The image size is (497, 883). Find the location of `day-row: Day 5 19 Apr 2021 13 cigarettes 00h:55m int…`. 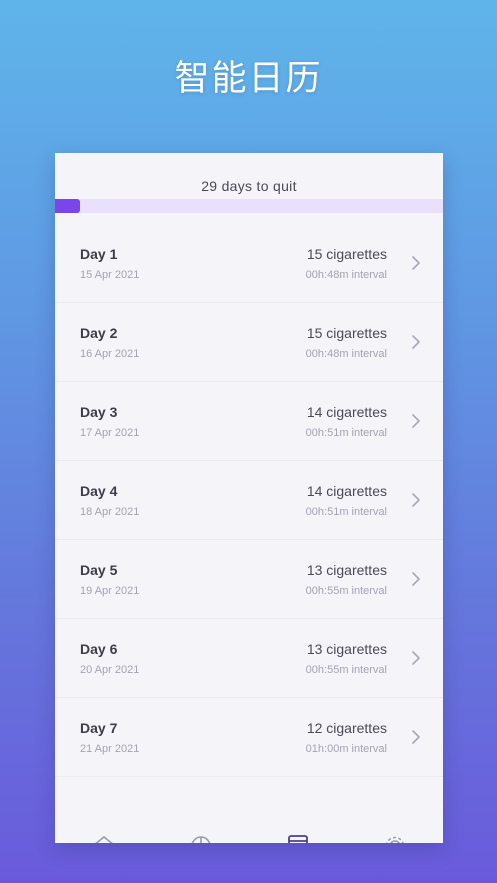

day-row: Day 5 19 Apr 2021 13 cigarettes 00h:55m int… is located at coordinates (249, 579).